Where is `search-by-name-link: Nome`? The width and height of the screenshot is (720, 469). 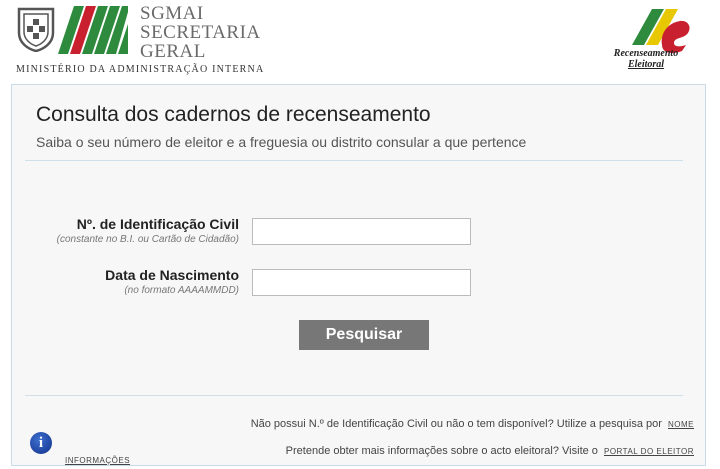
search-by-name-link: Nome is located at coordinates (681, 424).